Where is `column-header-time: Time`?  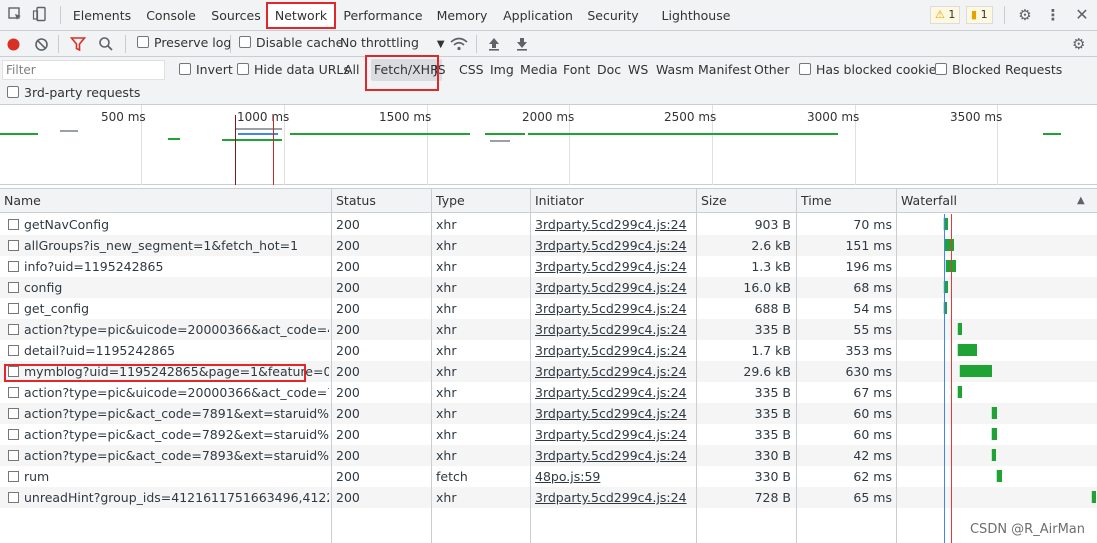 column-header-time: Time is located at coordinates (814, 201).